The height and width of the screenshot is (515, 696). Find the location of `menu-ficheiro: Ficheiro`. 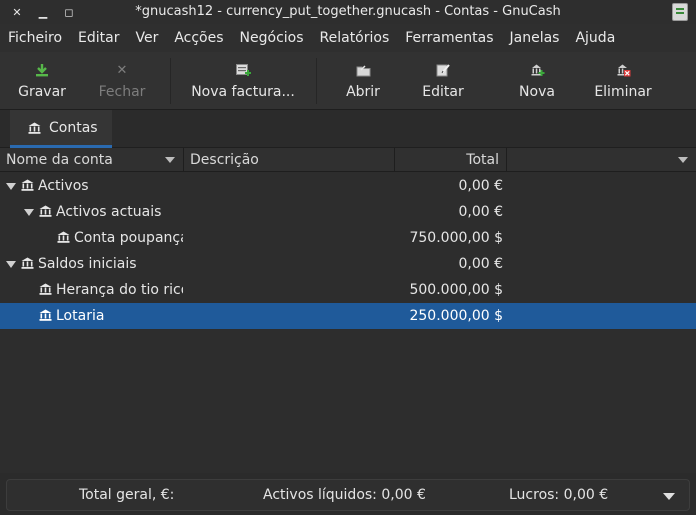

menu-ficheiro: Ficheiro is located at coordinates (35, 38).